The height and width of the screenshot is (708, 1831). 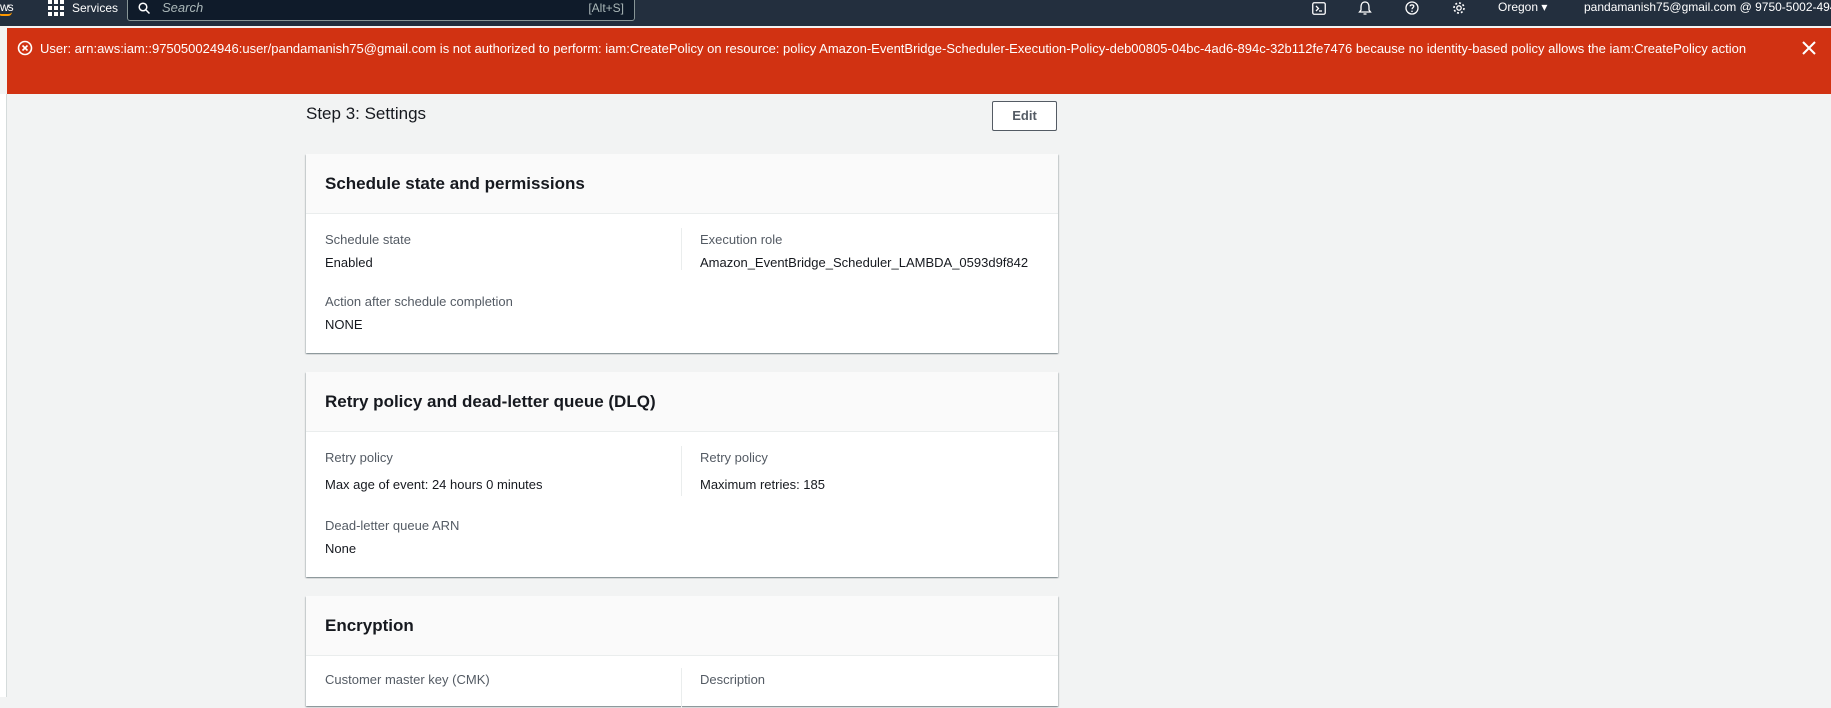 What do you see at coordinates (1707, 7) in the screenshot?
I see `account-menu: pandamanish75@gmail.com @ 9750-5002-494` at bounding box center [1707, 7].